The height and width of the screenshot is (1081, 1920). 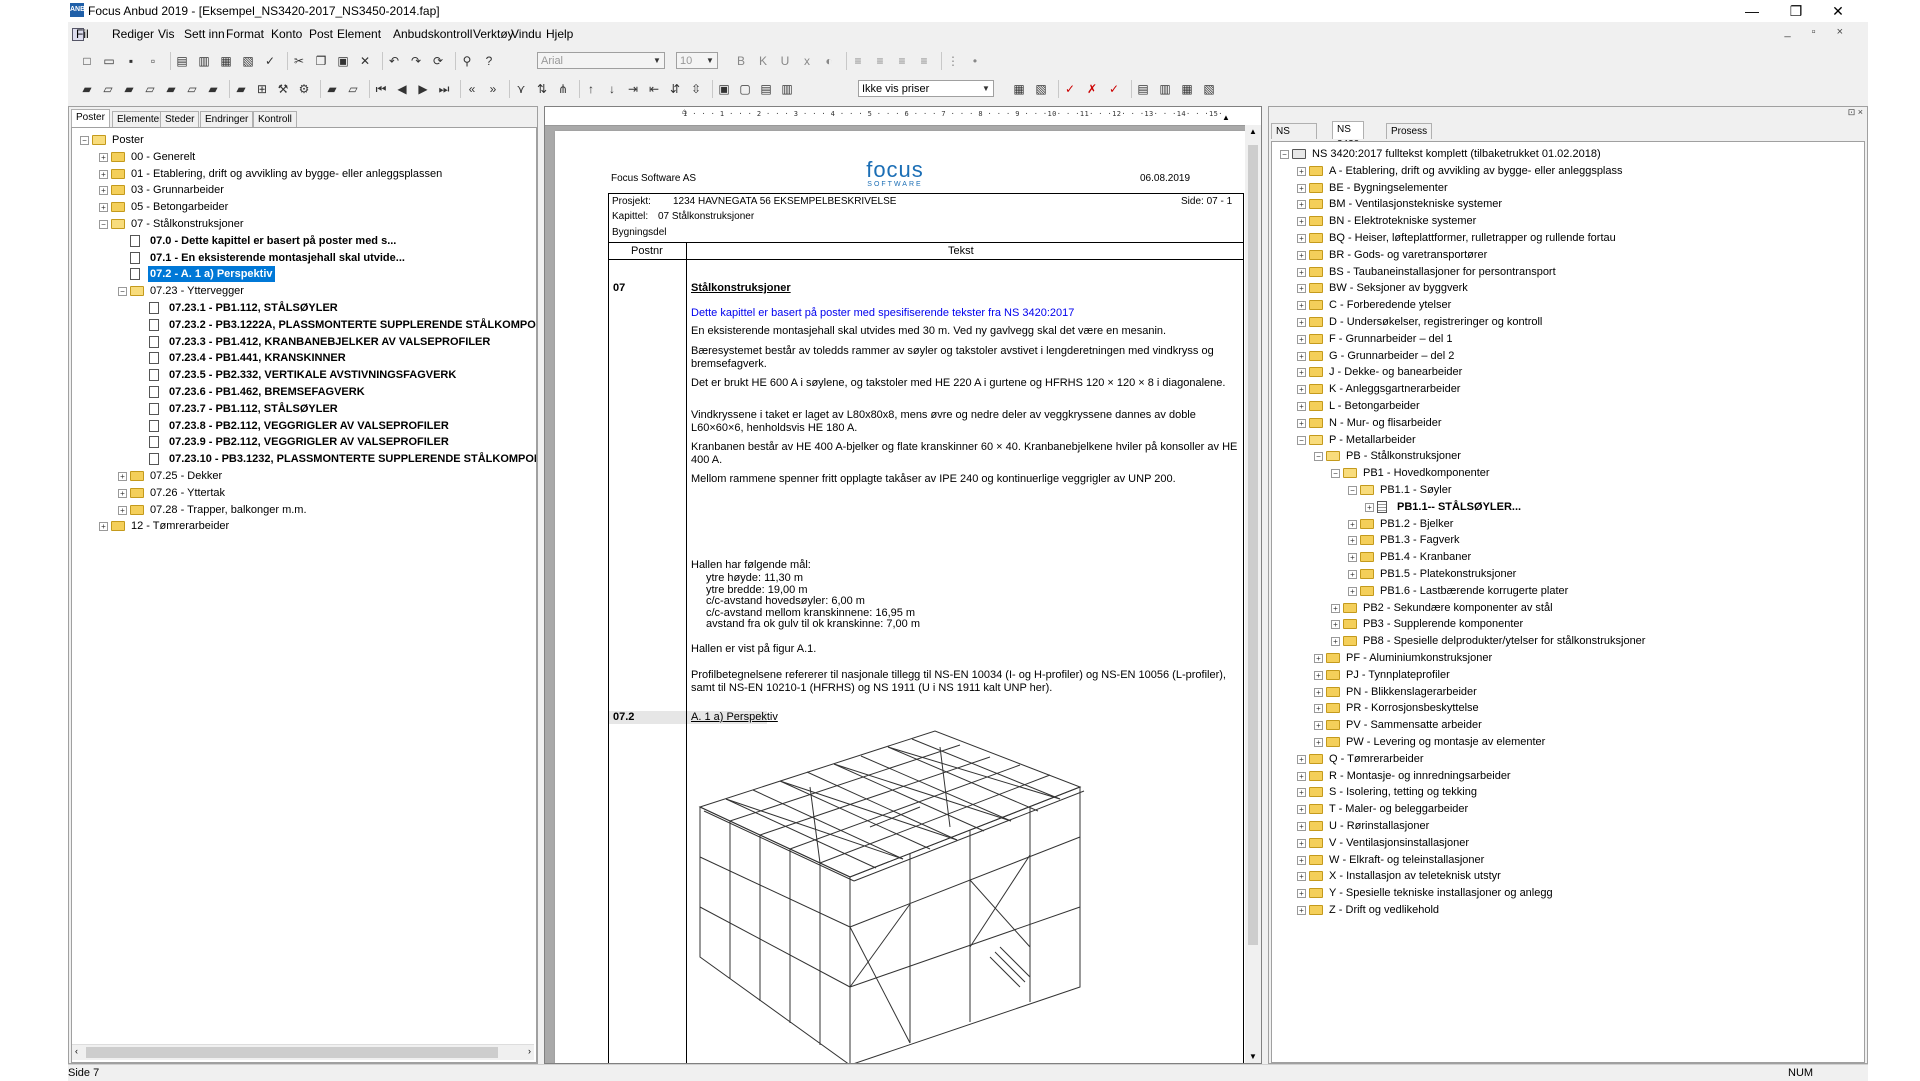 I want to click on menu-anbudskontroll: Anbudskontroll, so click(x=432, y=34).